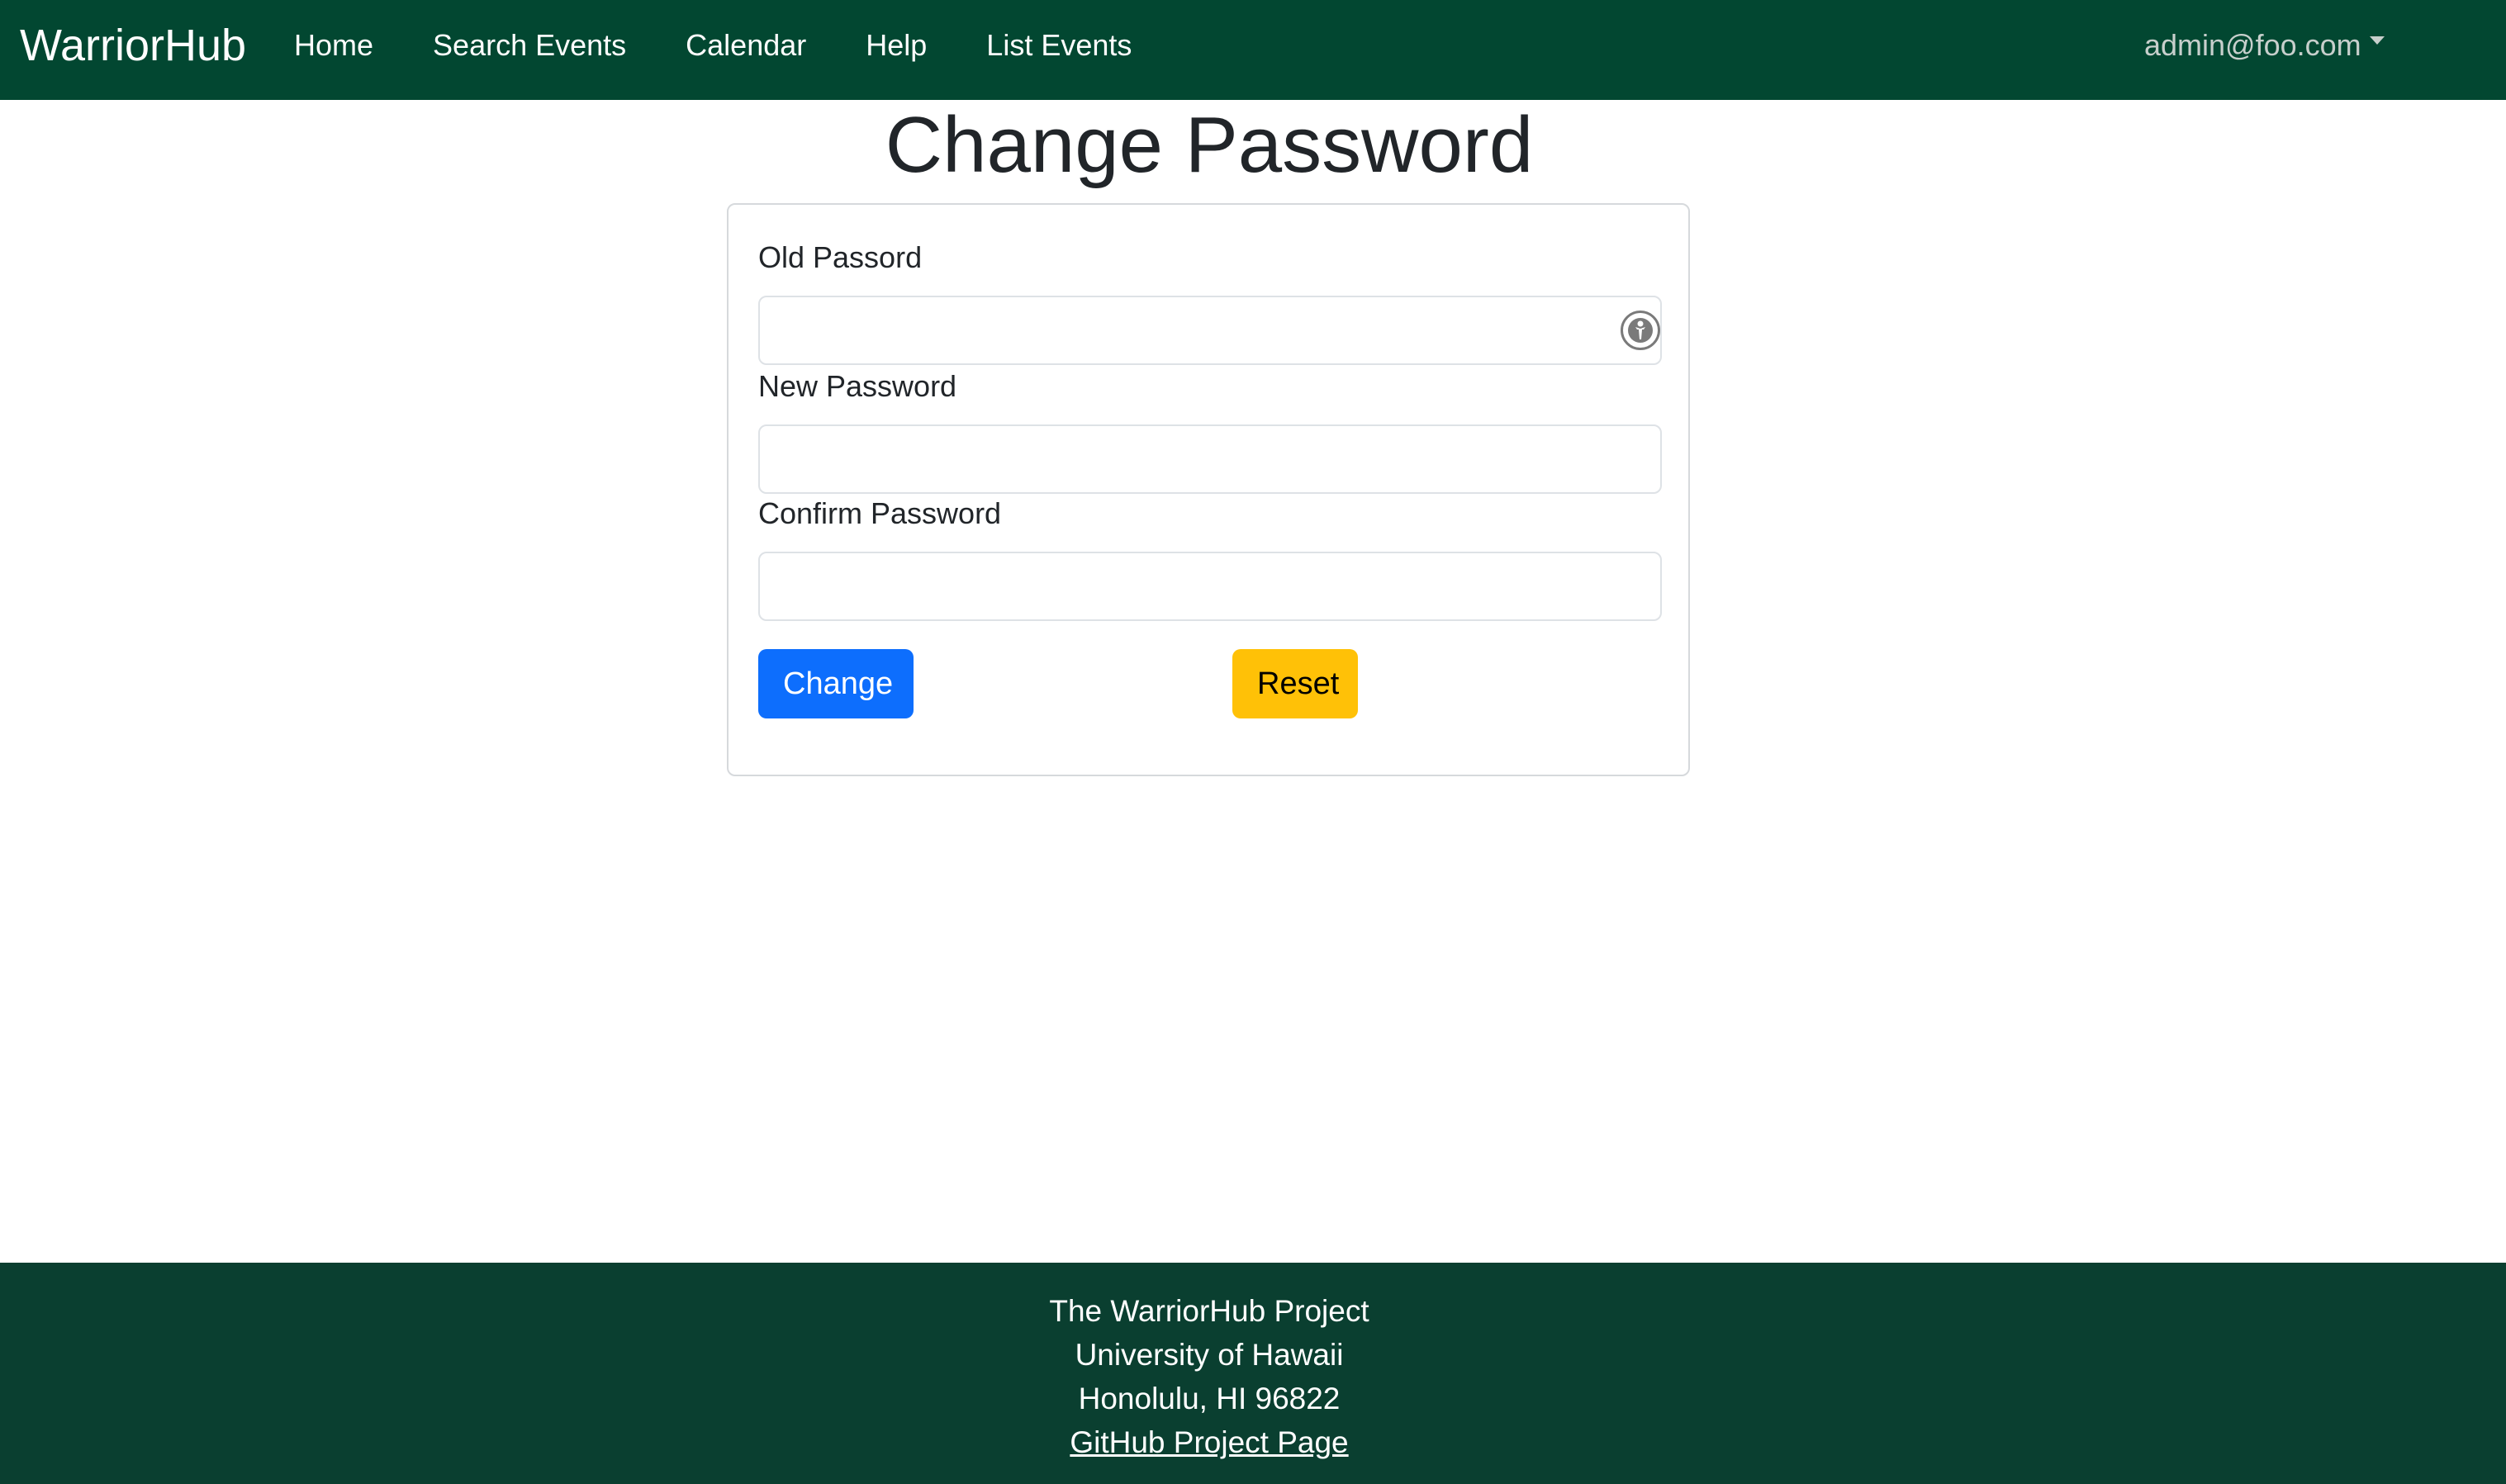 The height and width of the screenshot is (1484, 2506). I want to click on nav-link-home: Home, so click(333, 45).